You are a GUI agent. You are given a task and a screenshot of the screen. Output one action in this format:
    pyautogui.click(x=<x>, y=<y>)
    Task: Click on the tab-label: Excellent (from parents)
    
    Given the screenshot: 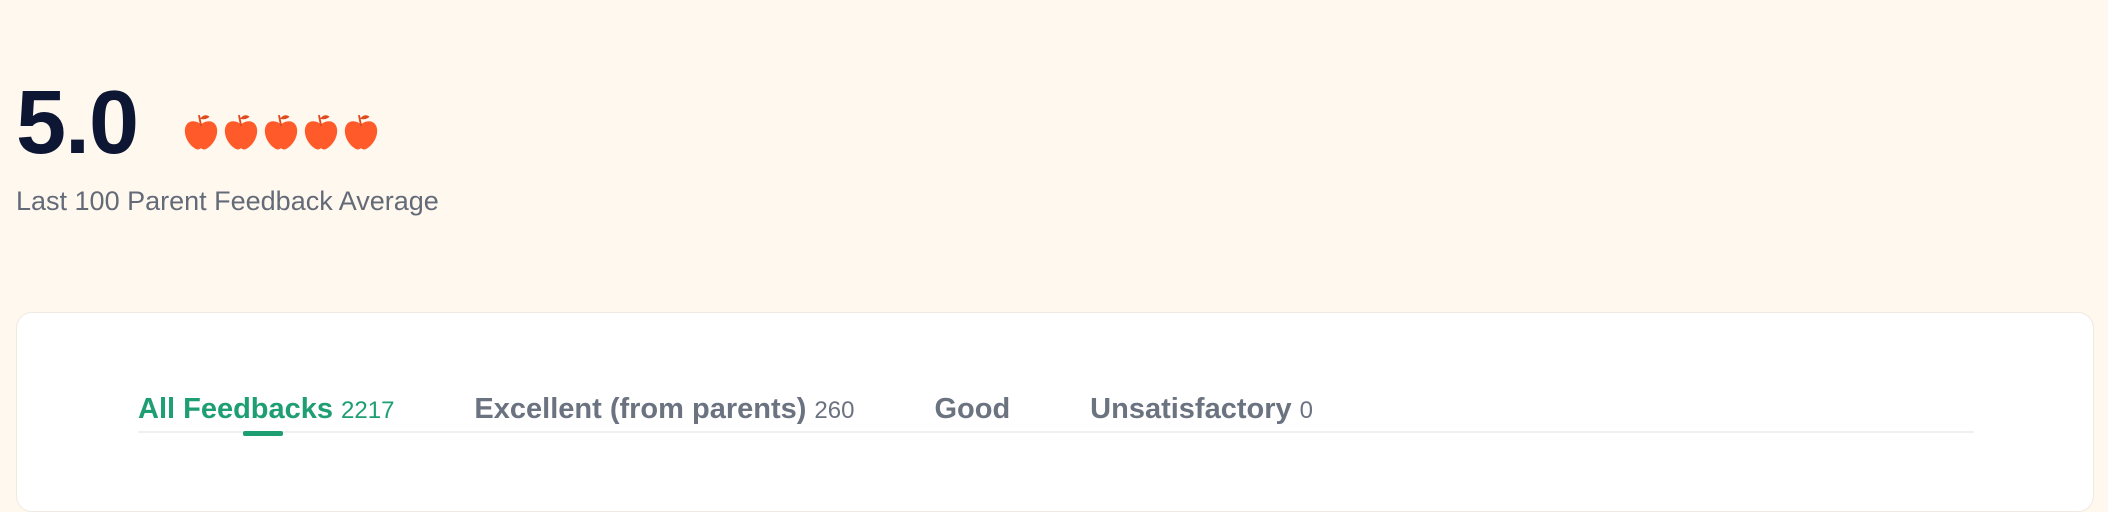 What is the action you would take?
    pyautogui.click(x=640, y=409)
    